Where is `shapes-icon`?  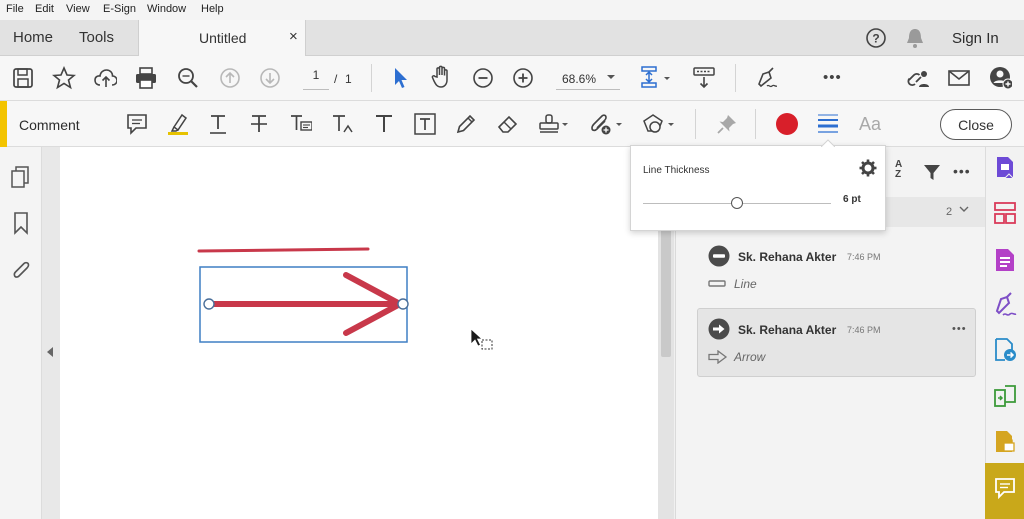 shapes-icon is located at coordinates (659, 124).